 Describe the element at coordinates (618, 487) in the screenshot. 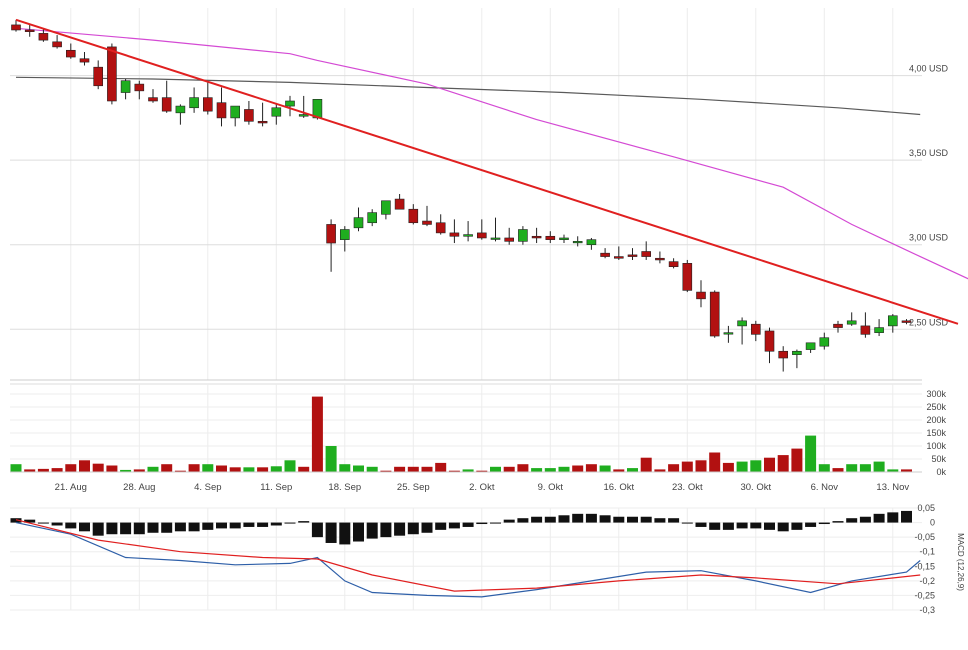

I see `x-tick-label: 16. Okt` at that location.